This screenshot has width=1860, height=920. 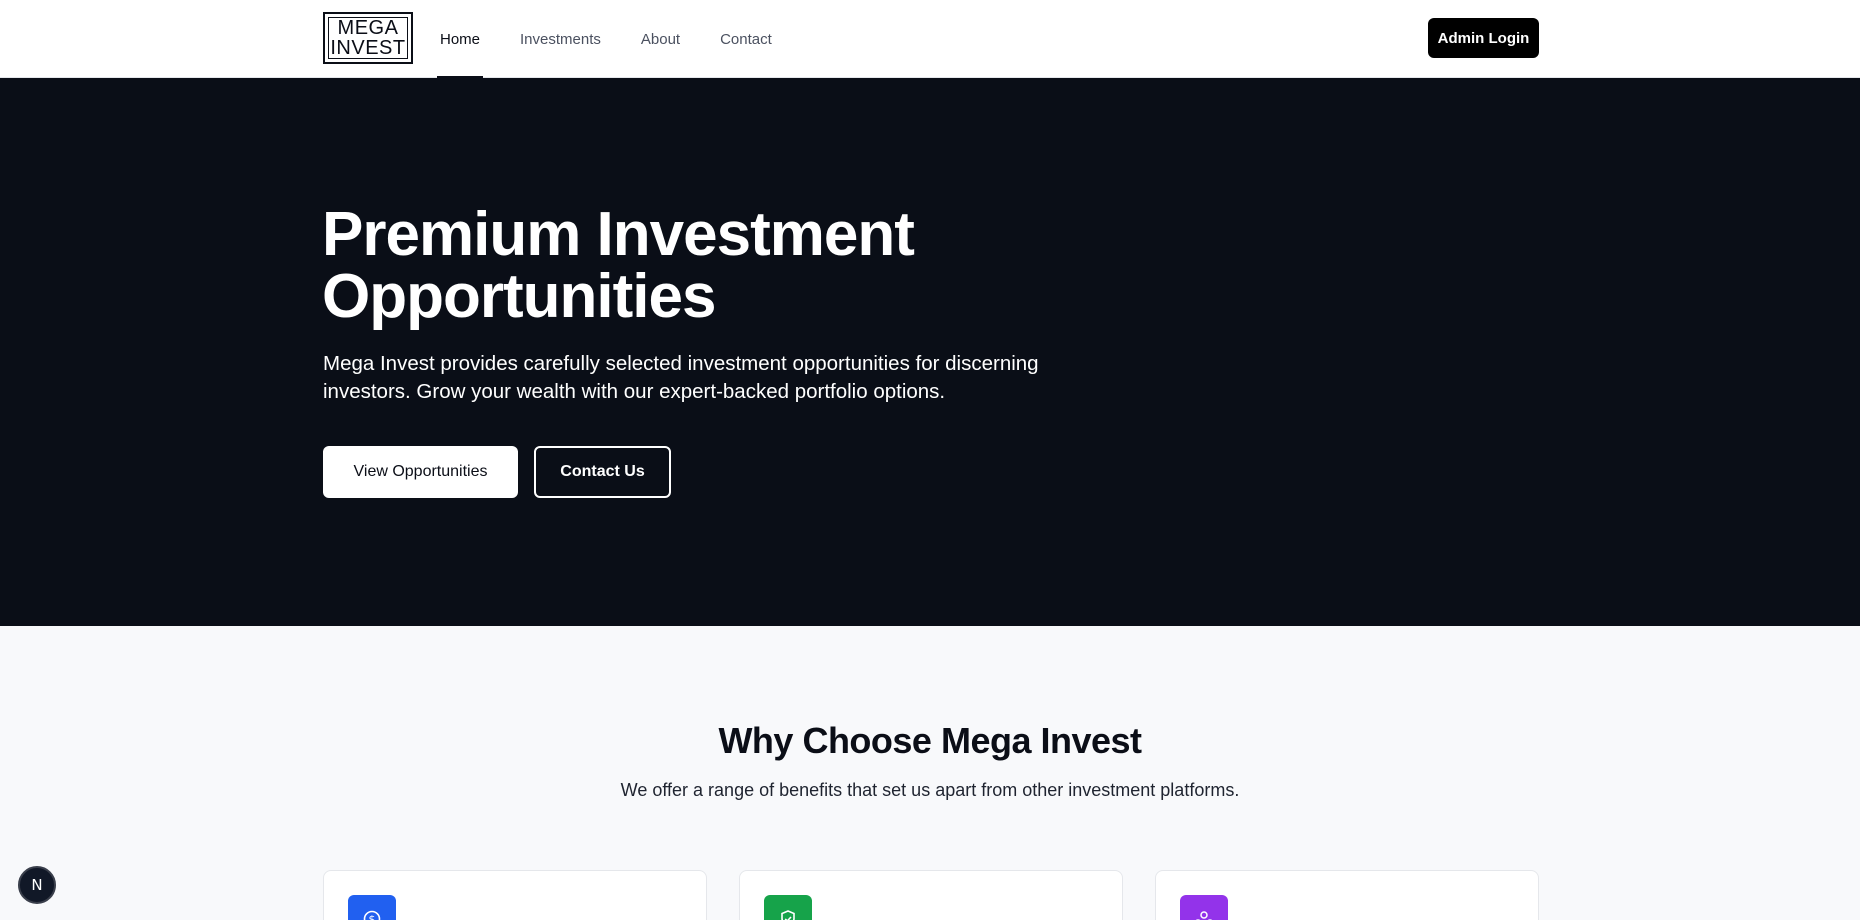 What do you see at coordinates (368, 28) in the screenshot?
I see `logo-text-line1: MEGA` at bounding box center [368, 28].